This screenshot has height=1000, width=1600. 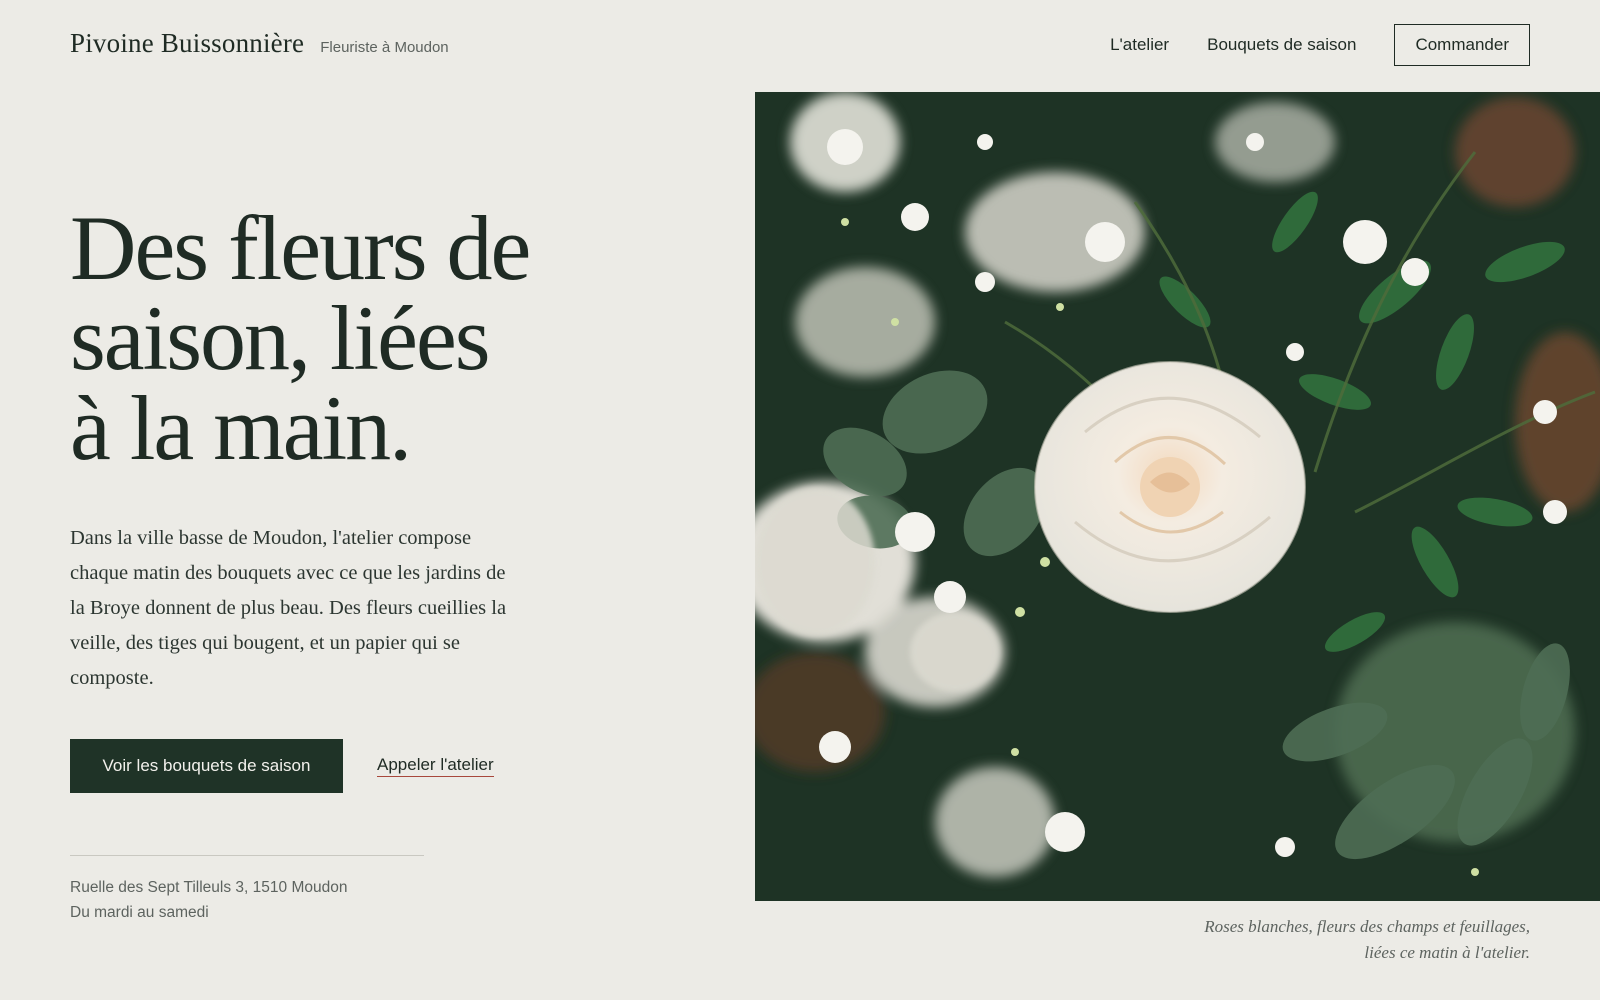 I want to click on brand: Pivoine Buissonnière Fleuriste à Moudon, so click(x=259, y=43).